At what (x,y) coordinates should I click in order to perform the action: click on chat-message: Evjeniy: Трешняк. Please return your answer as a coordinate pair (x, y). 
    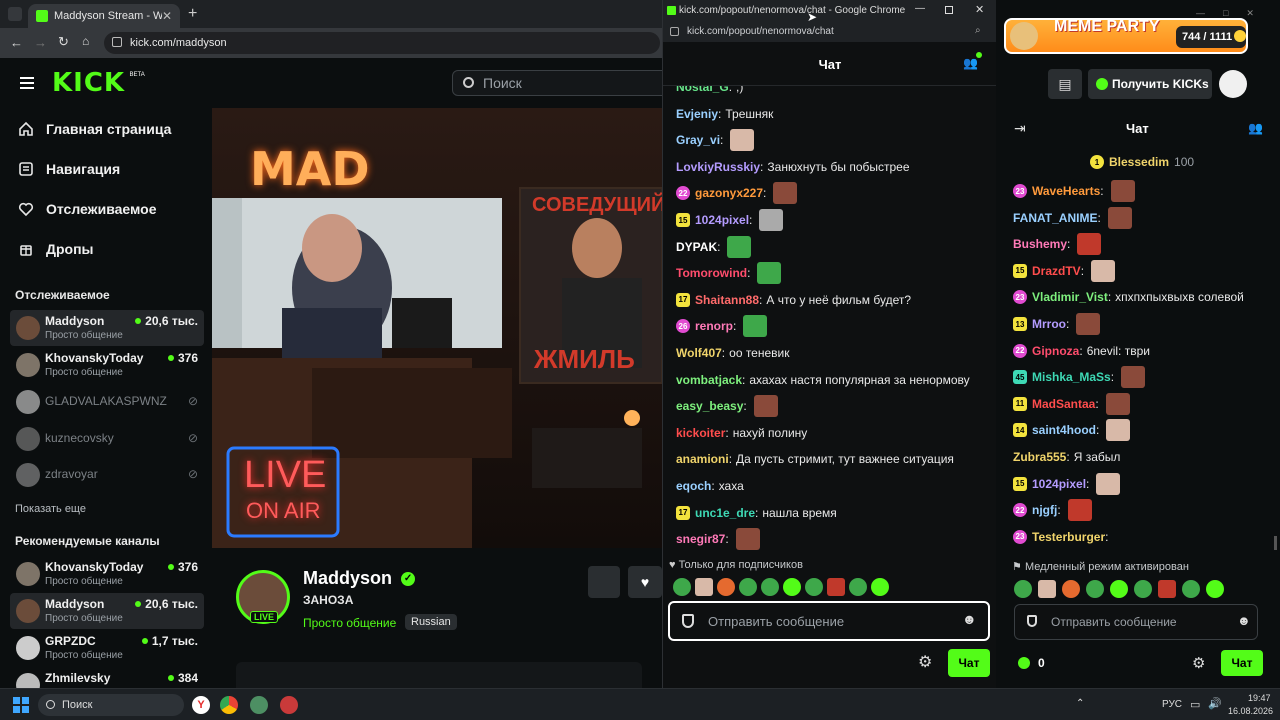
    Looking at the image, I should click on (724, 114).